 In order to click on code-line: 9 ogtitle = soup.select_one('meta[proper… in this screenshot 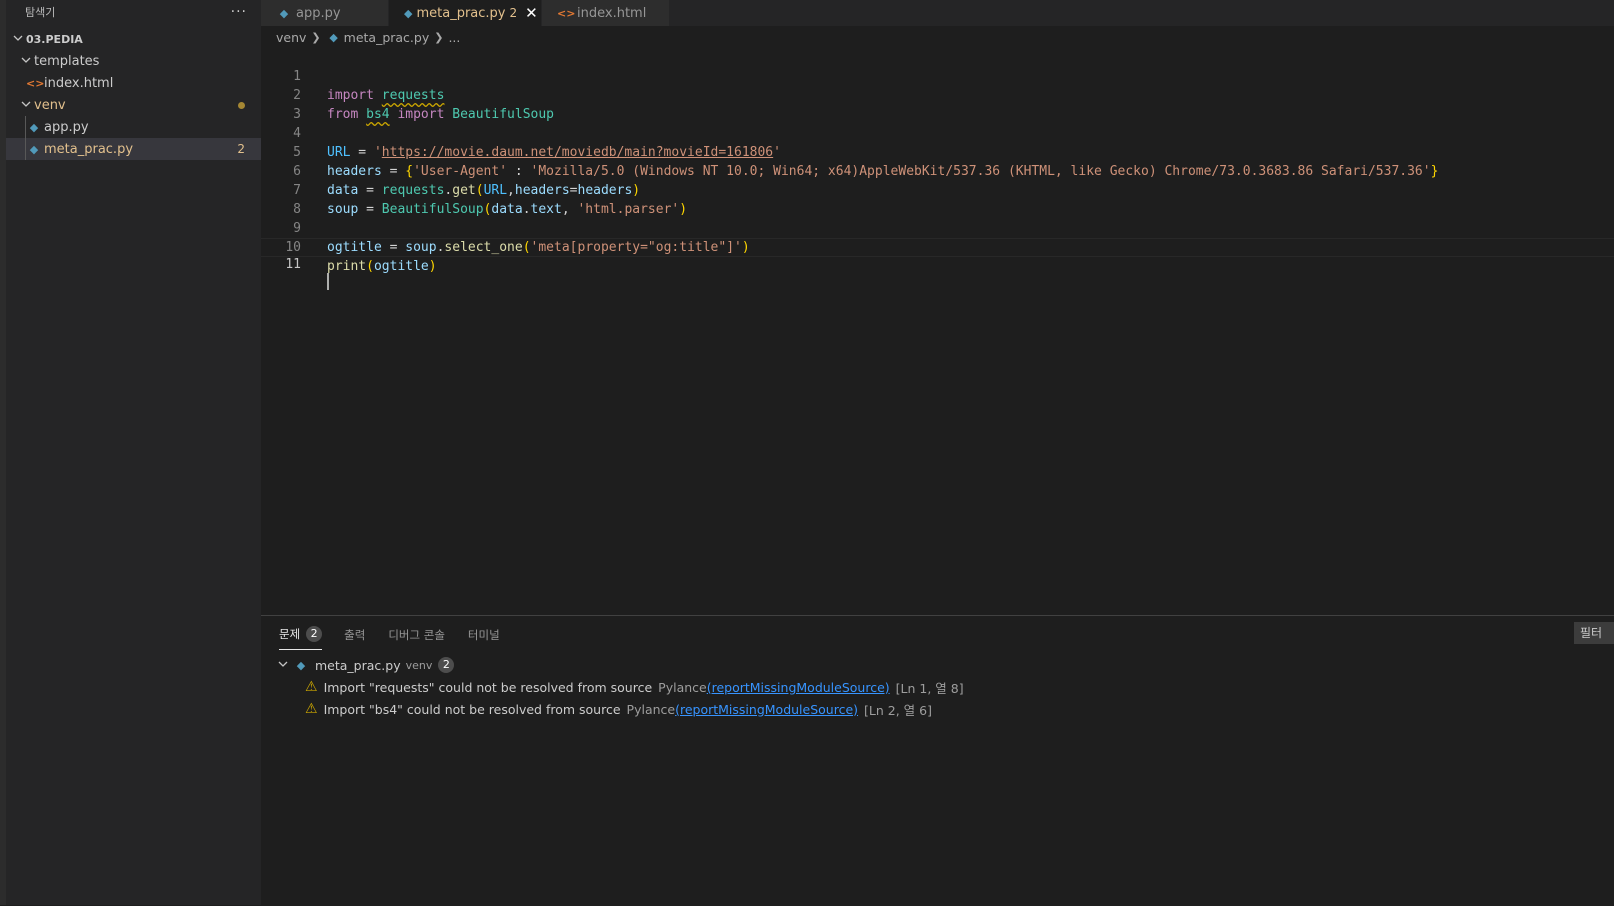, I will do `click(937, 227)`.